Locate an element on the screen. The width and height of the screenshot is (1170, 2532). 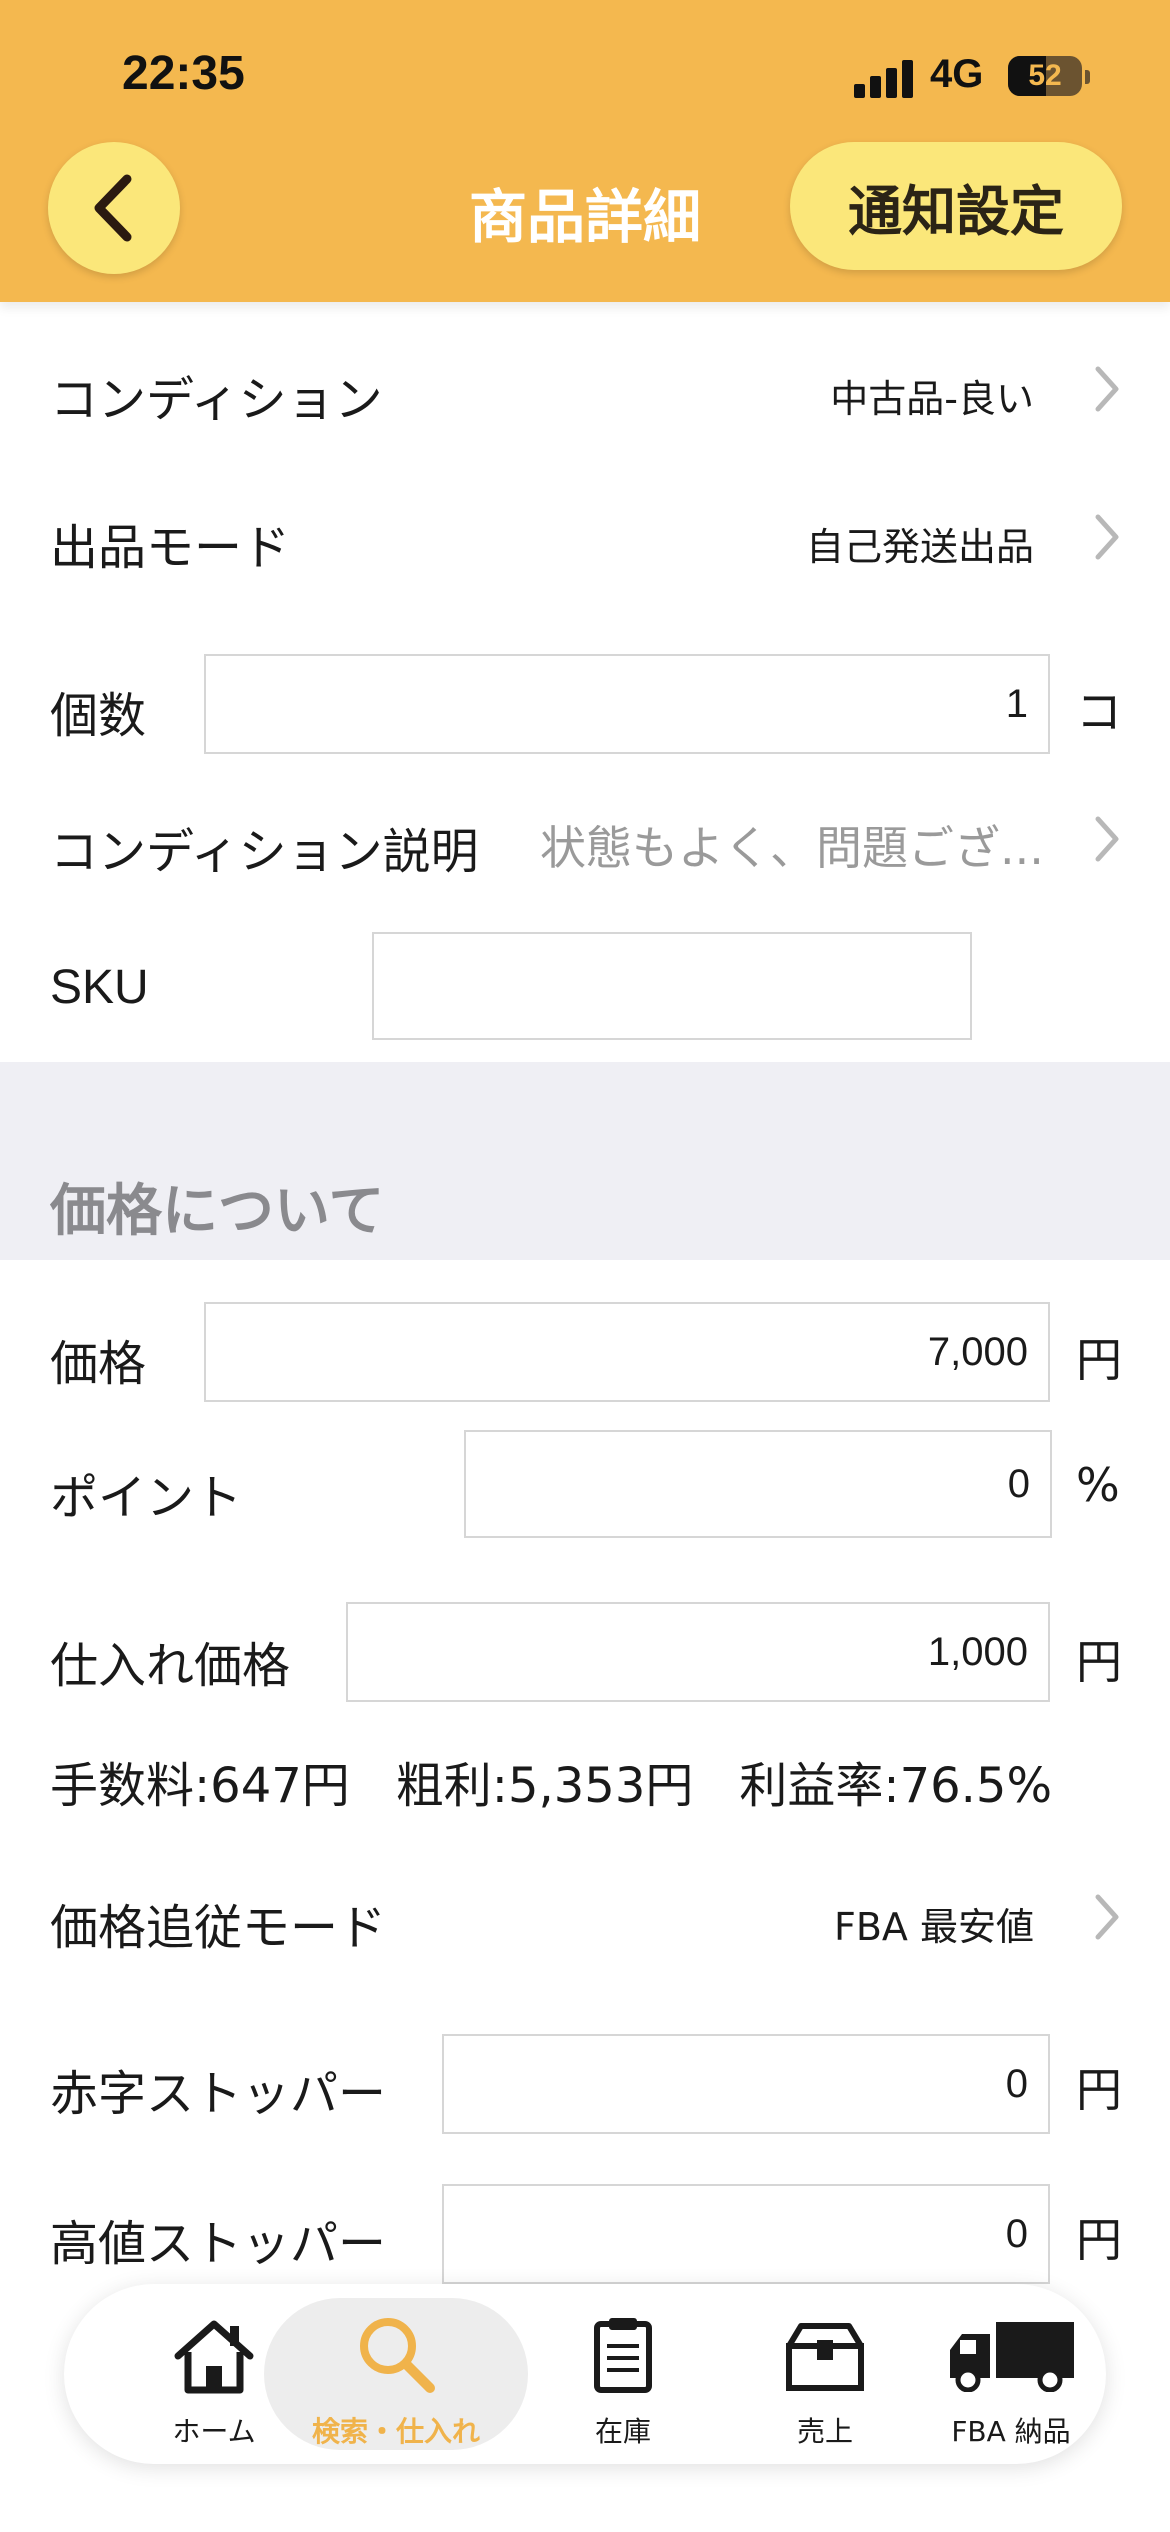
tab-sales: 売上 is located at coordinates (825, 2374).